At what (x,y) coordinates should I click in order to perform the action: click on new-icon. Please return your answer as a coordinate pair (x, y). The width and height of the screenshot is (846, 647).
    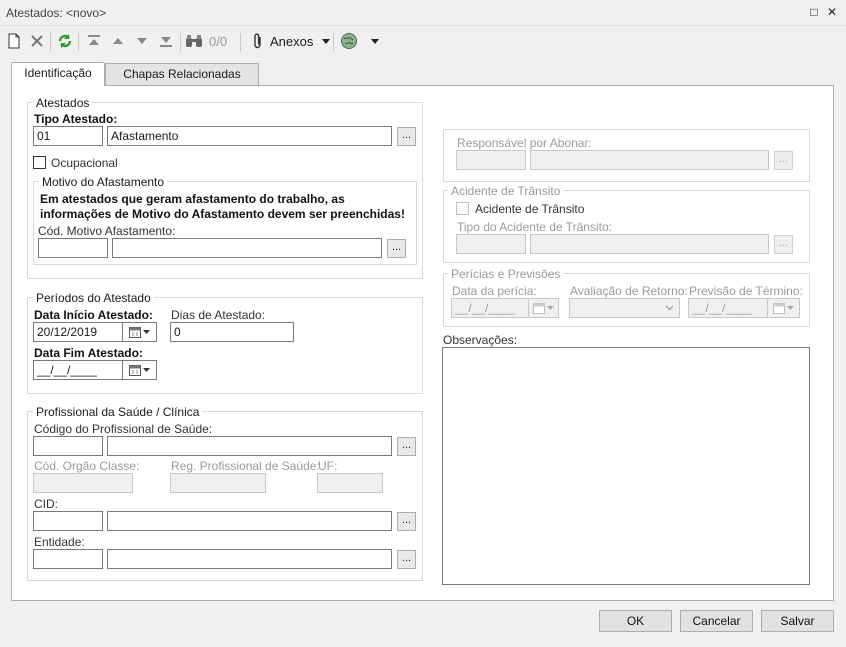
    Looking at the image, I should click on (14, 41).